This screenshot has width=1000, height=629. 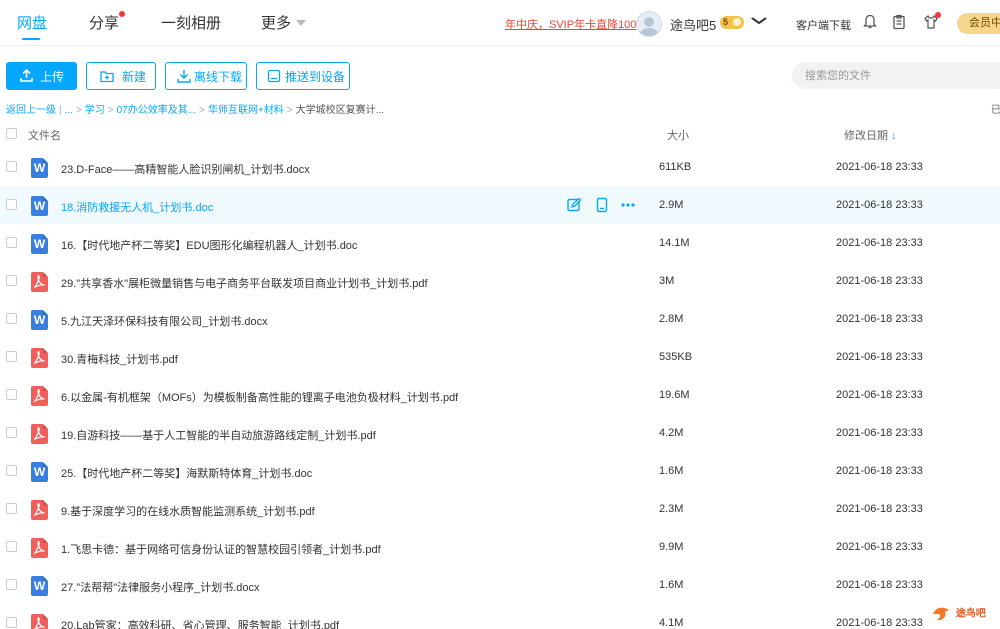 What do you see at coordinates (95, 110) in the screenshot?
I see `breadcrumb-item-study: 学习` at bounding box center [95, 110].